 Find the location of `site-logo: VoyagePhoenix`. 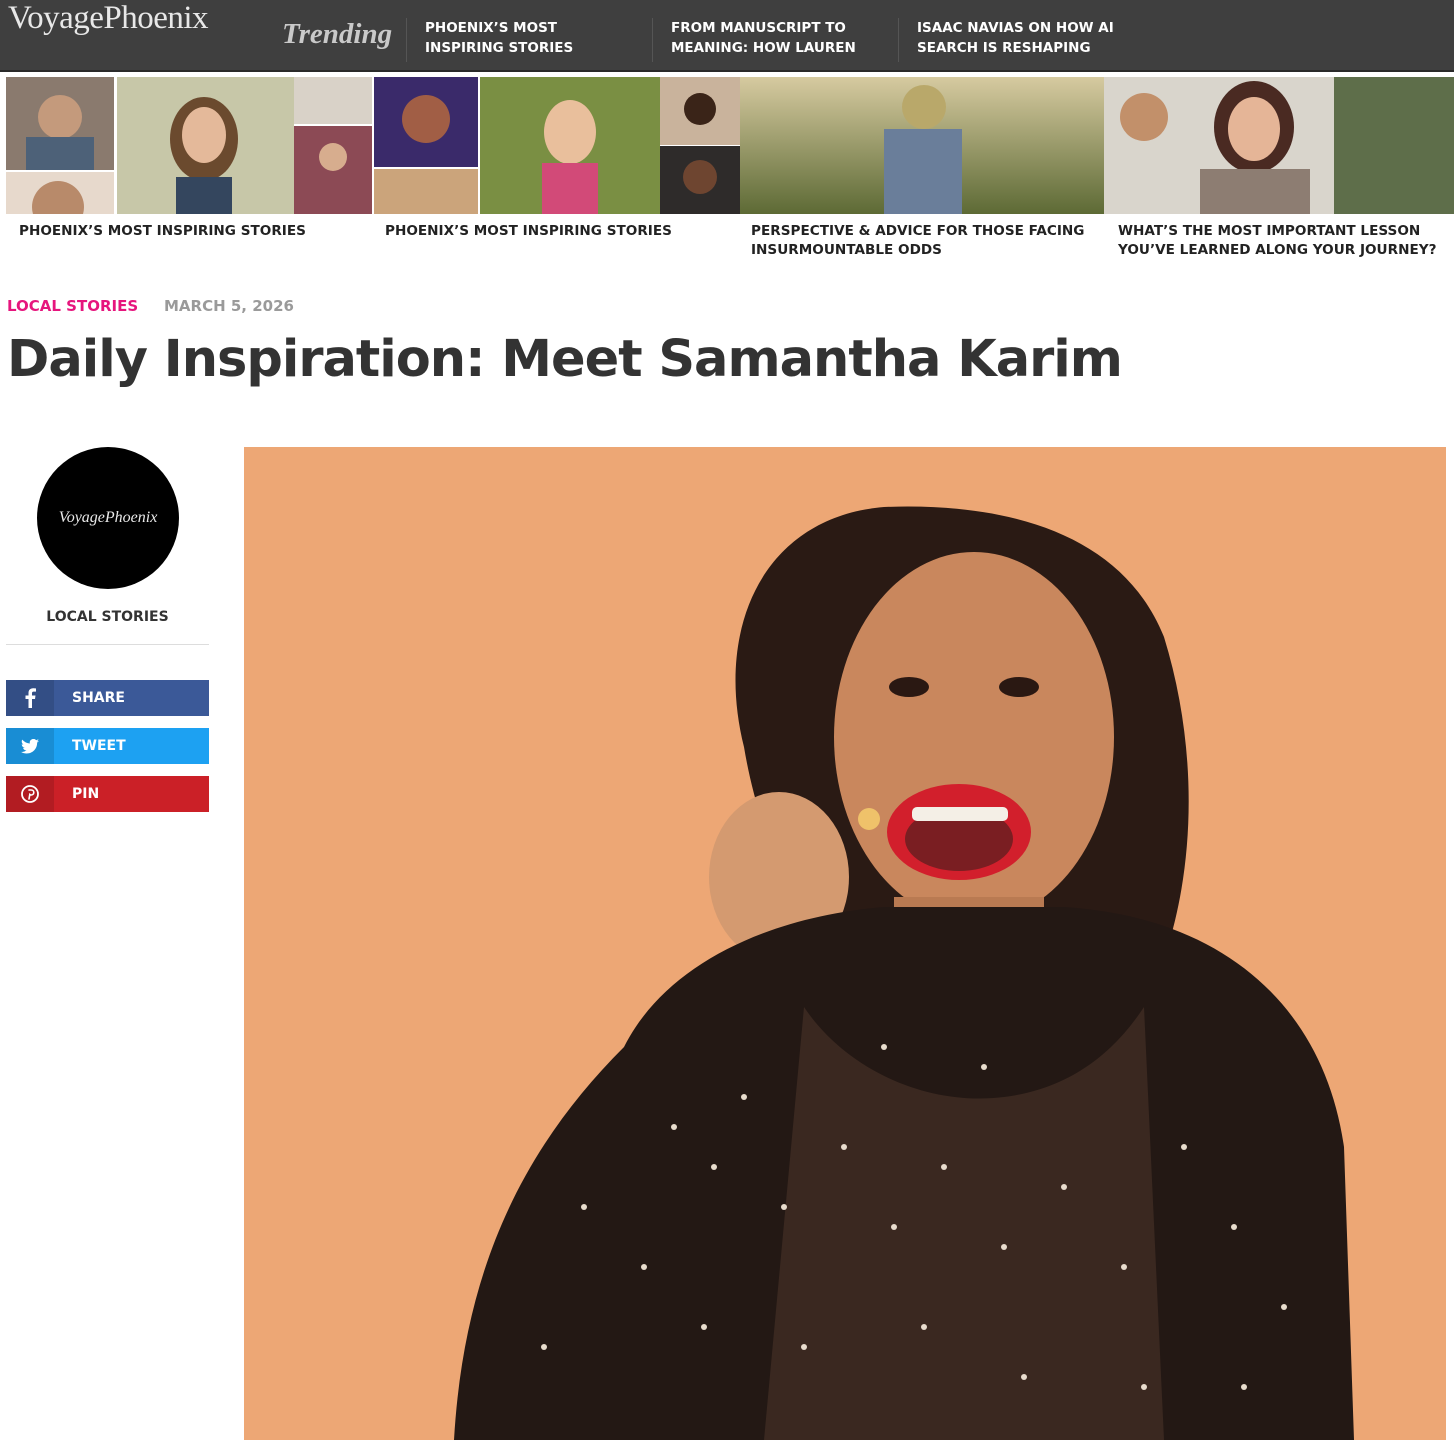

site-logo: VoyagePhoenix is located at coordinates (108, 18).